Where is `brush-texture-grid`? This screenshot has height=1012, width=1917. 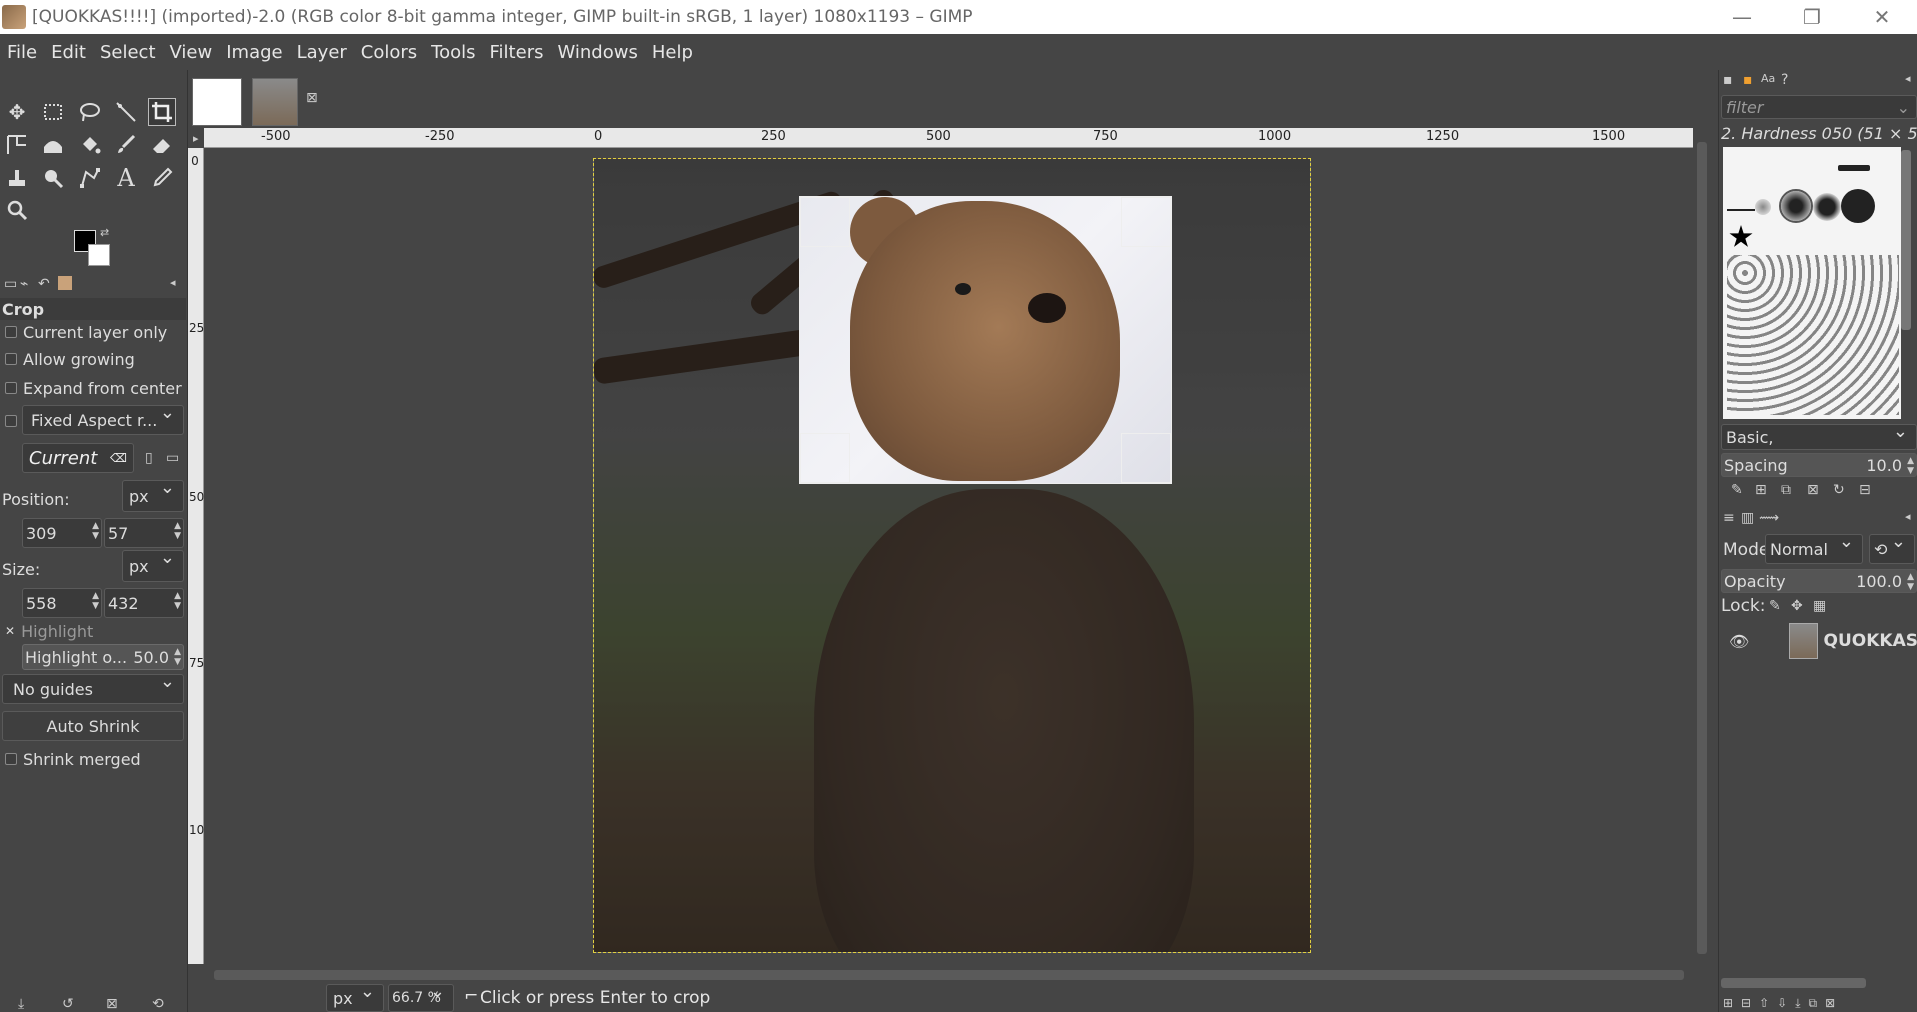 brush-texture-grid is located at coordinates (1813, 335).